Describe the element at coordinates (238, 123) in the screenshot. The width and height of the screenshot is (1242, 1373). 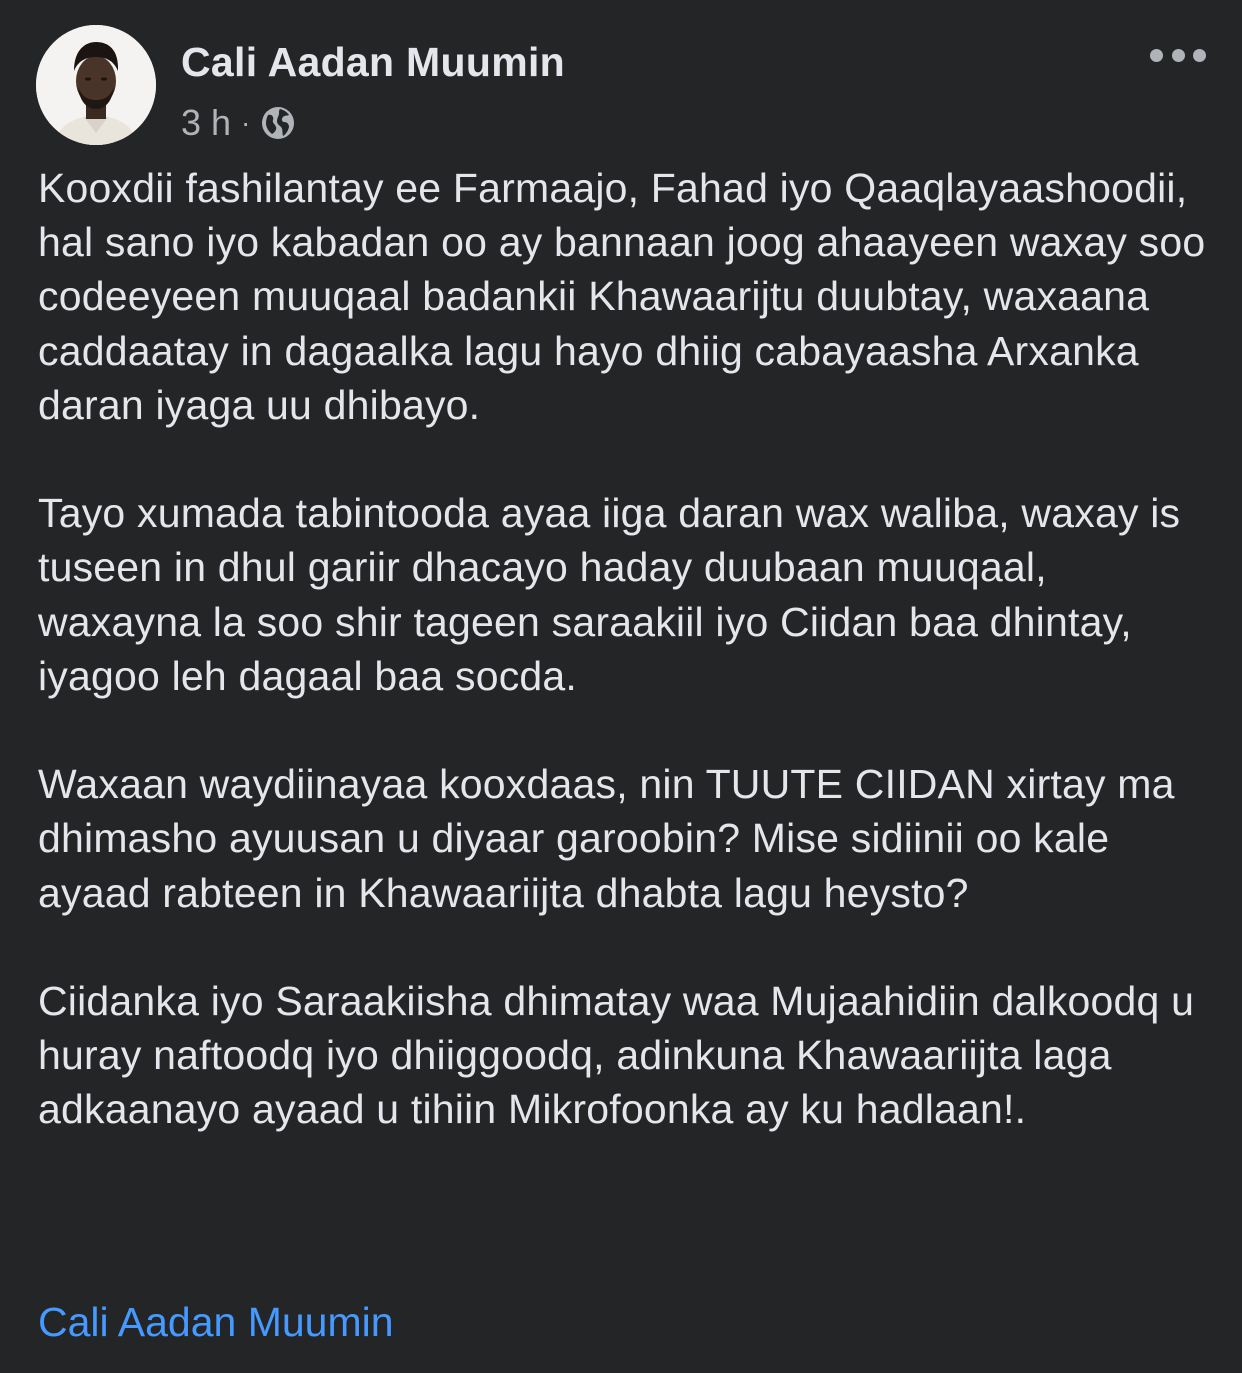
I see `post-meta: 3 h ·` at that location.